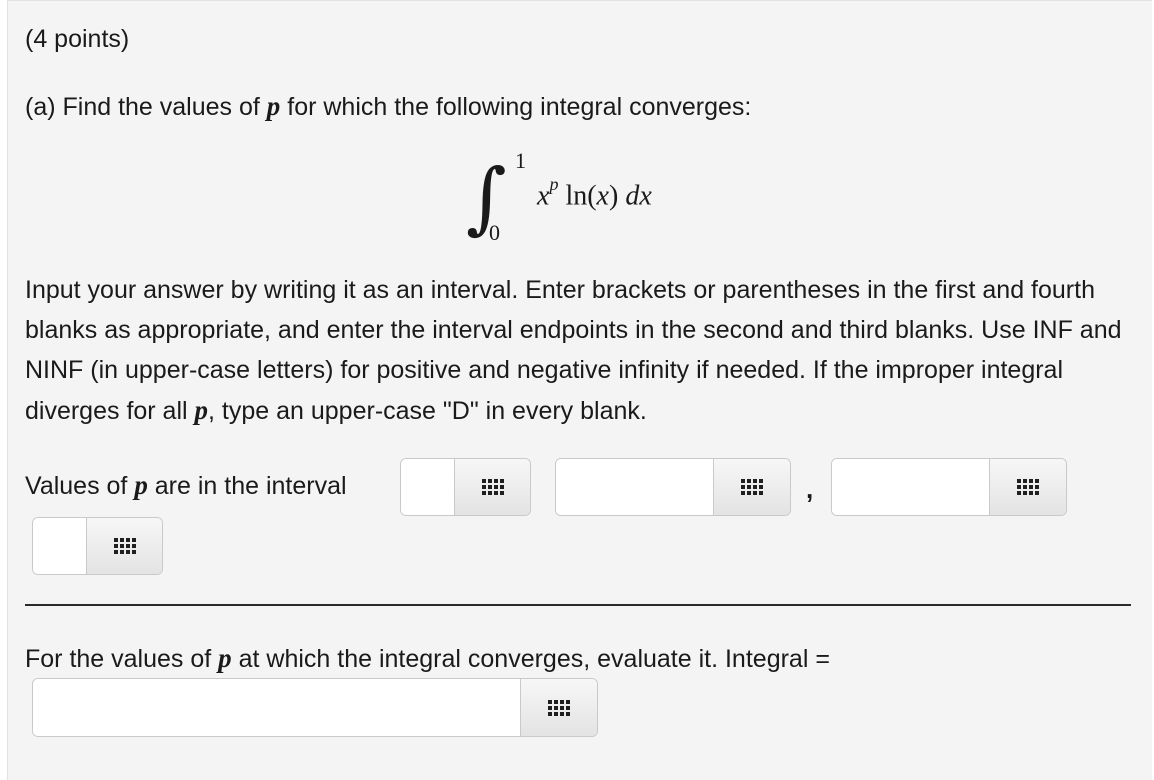  I want to click on blank-2-palette-button, so click(751, 487).